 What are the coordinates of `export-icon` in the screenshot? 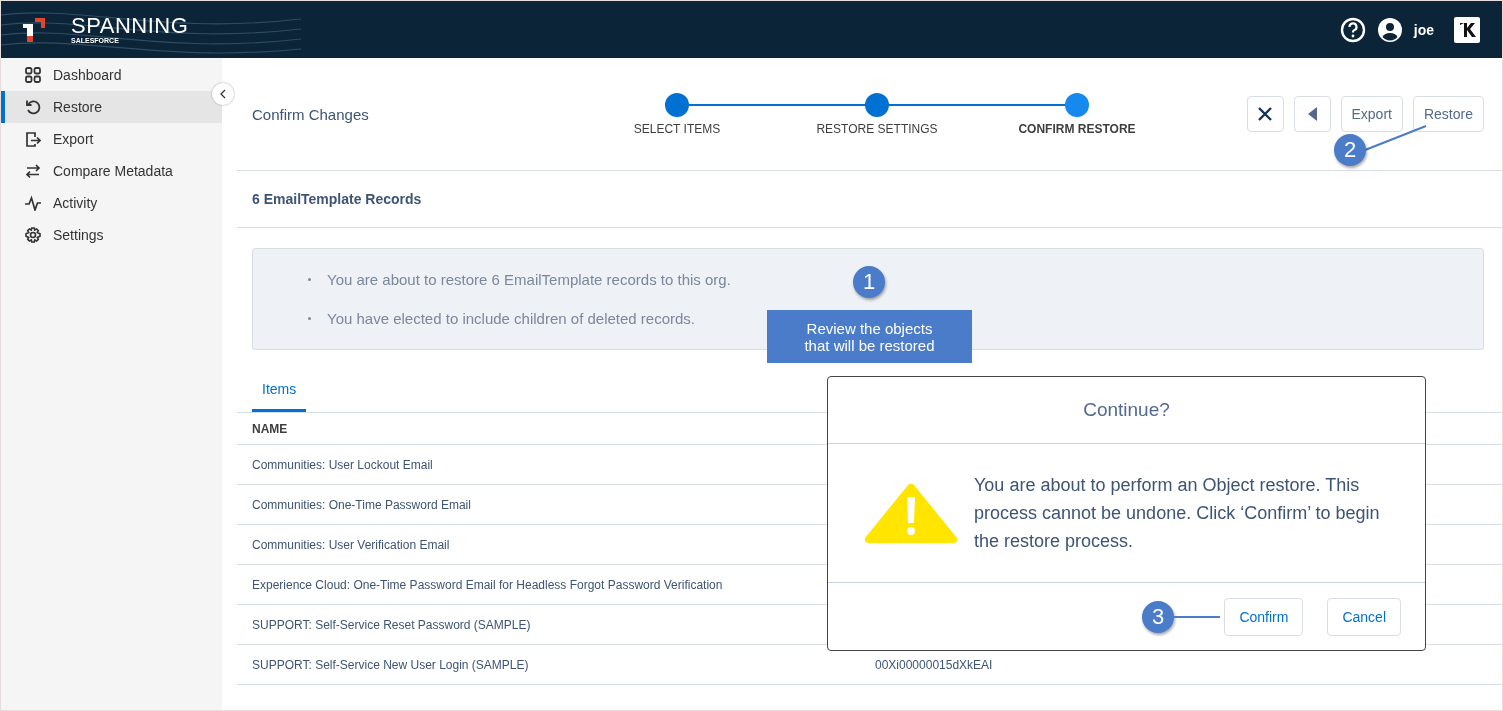 It's located at (33, 139).